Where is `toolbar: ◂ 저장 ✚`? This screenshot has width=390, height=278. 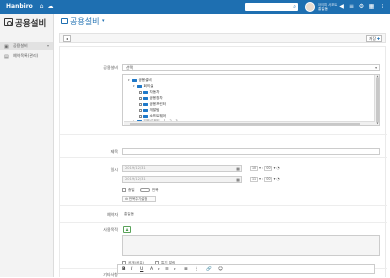 toolbar: ◂ 저장 ✚ is located at coordinates (222, 38).